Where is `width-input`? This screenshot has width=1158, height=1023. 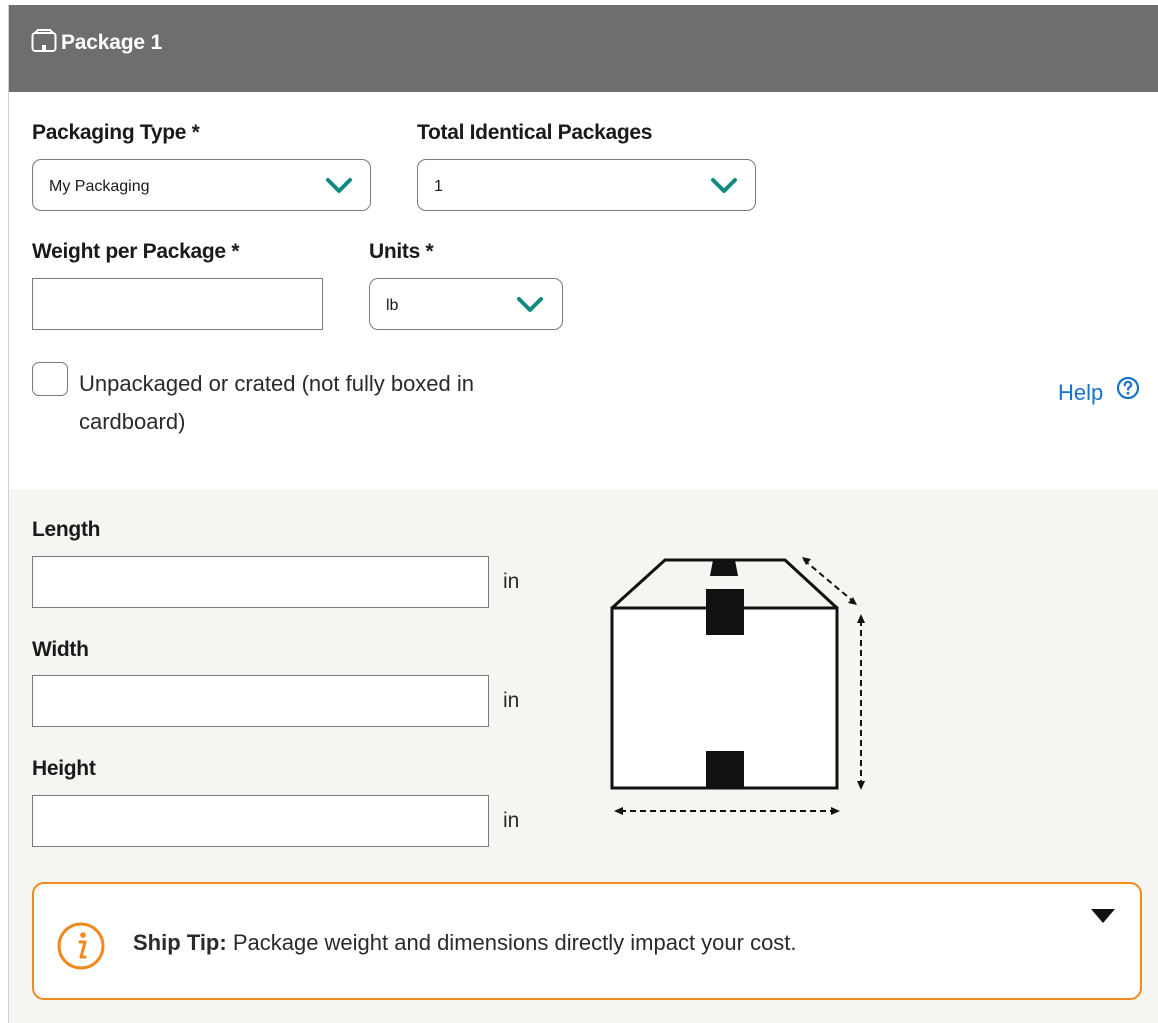
width-input is located at coordinates (260, 701).